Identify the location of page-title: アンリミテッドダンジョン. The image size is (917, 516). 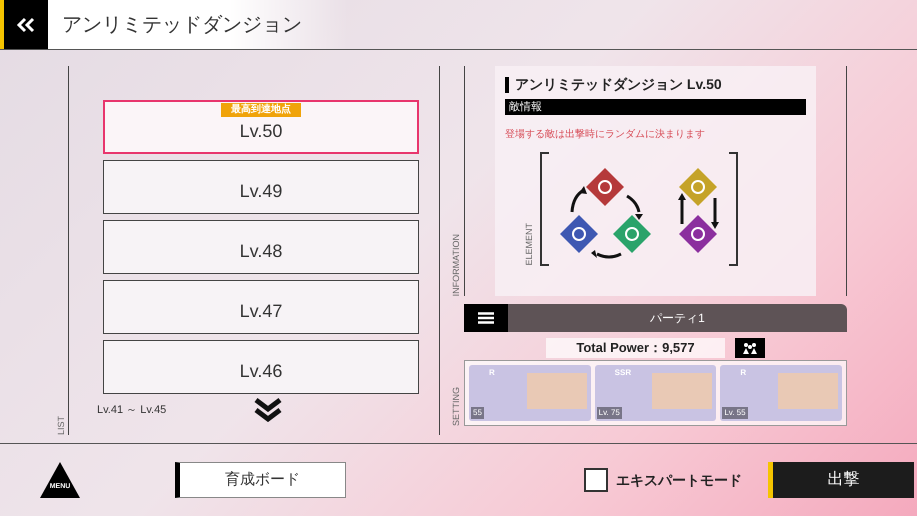
(182, 25).